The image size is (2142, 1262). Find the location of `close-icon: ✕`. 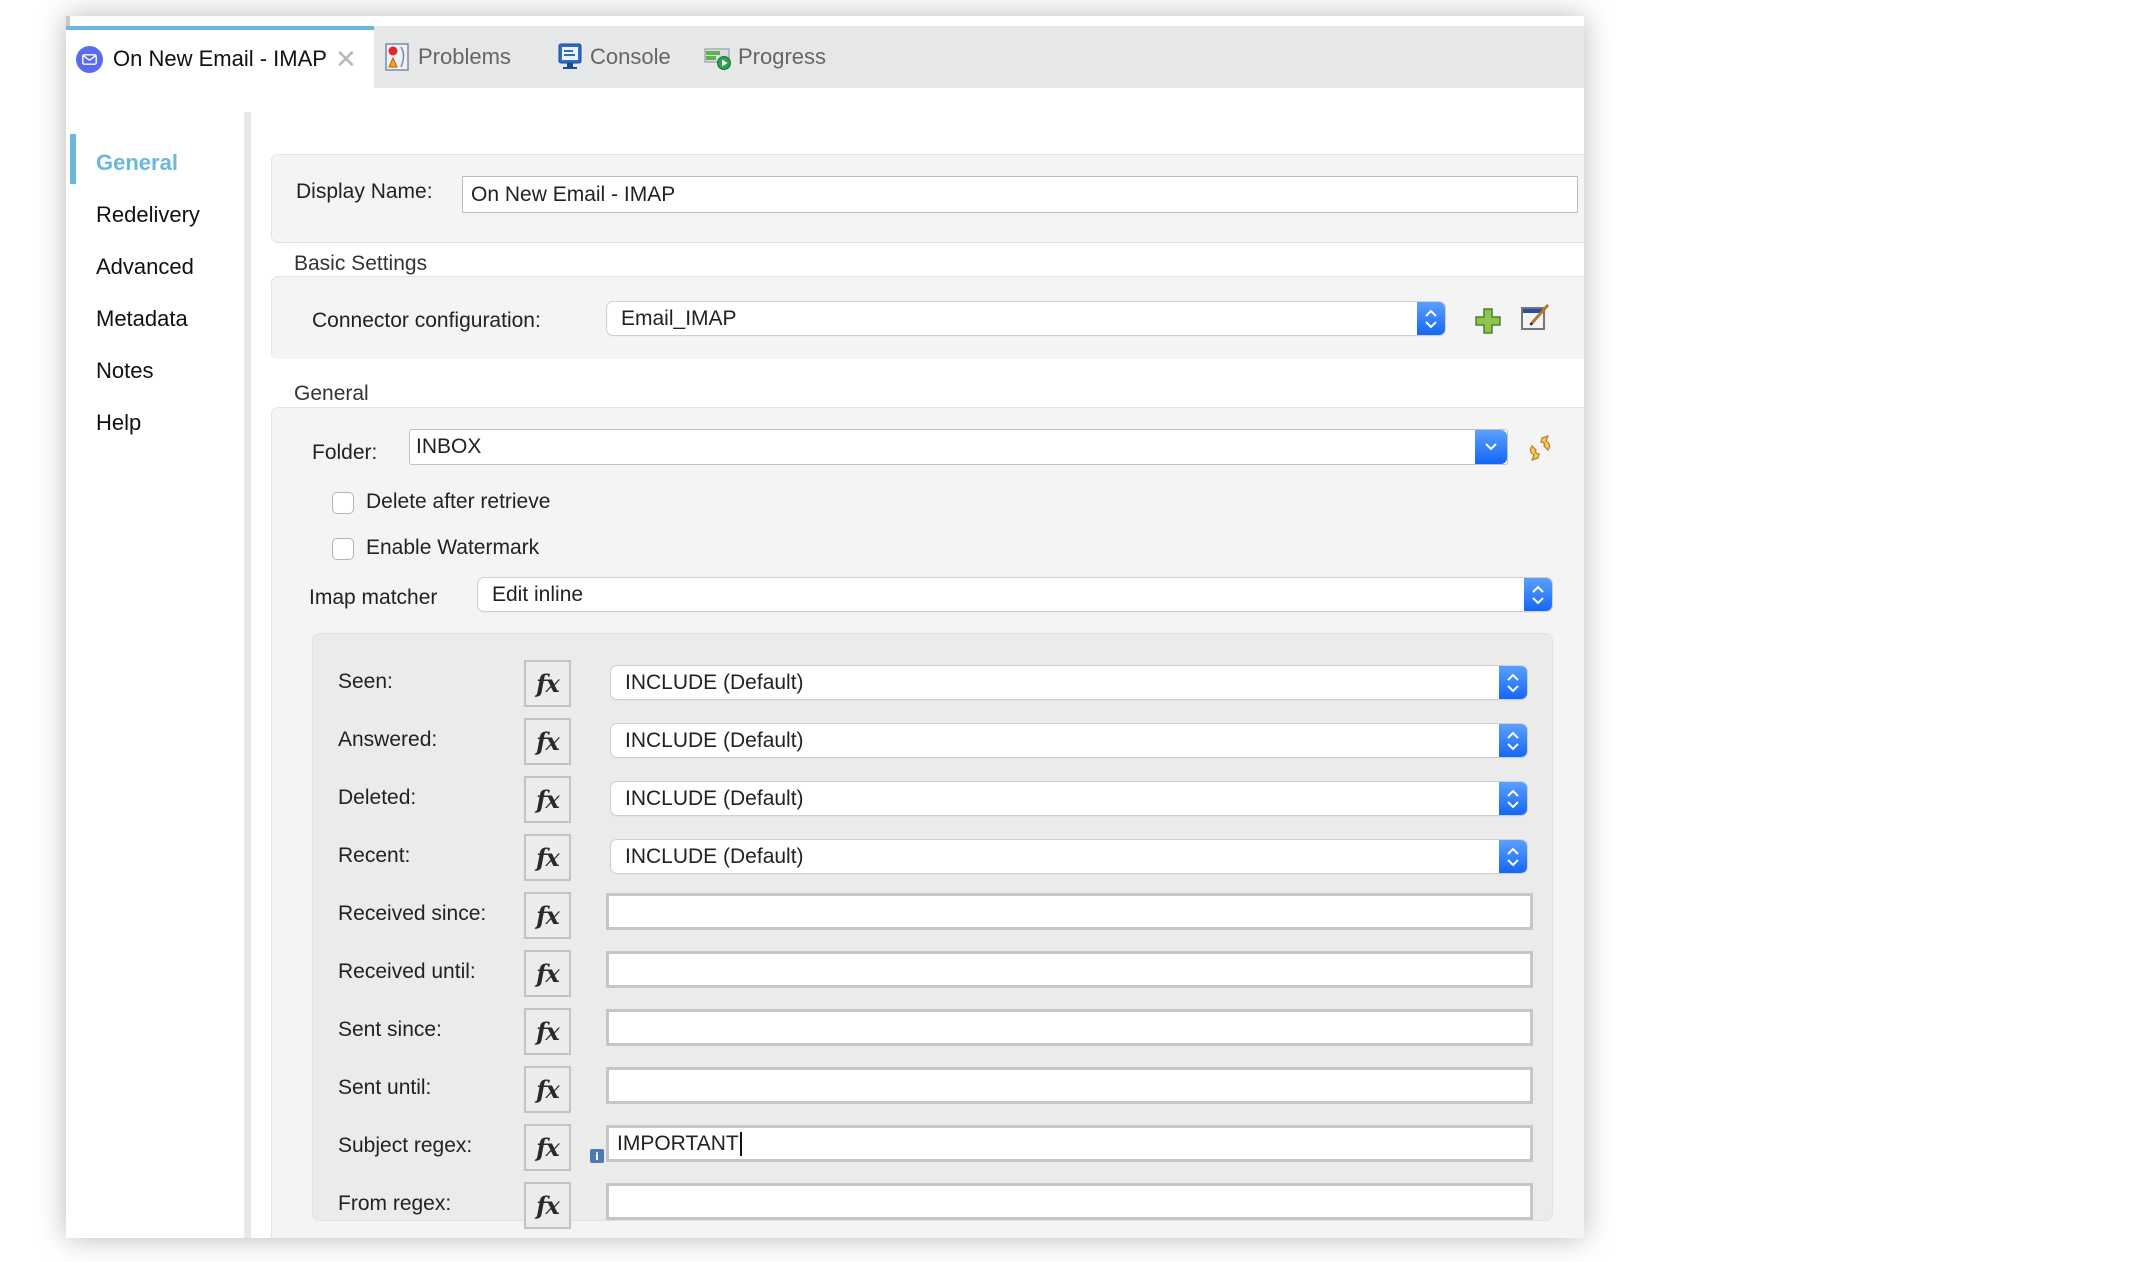

close-icon: ✕ is located at coordinates (346, 59).